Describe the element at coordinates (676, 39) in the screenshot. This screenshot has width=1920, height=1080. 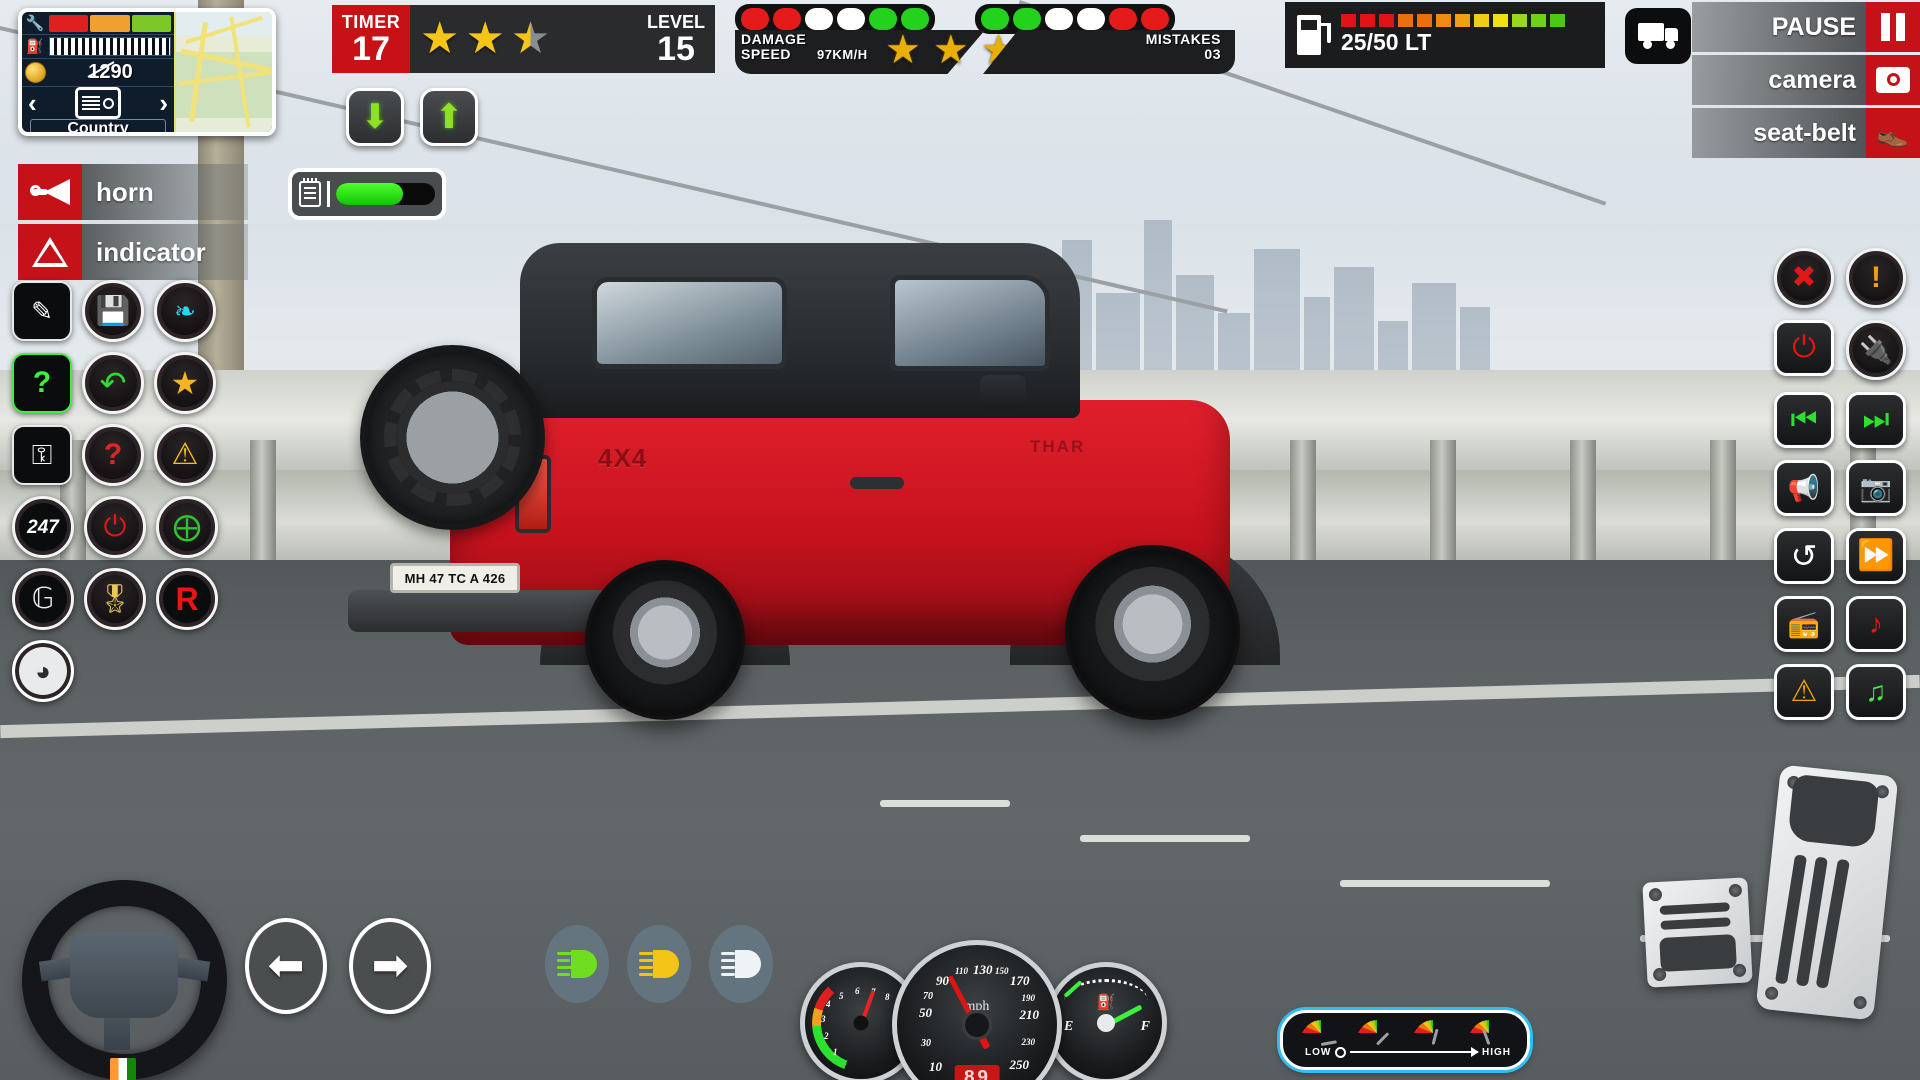
I see `level-box: LEVEL 15` at that location.